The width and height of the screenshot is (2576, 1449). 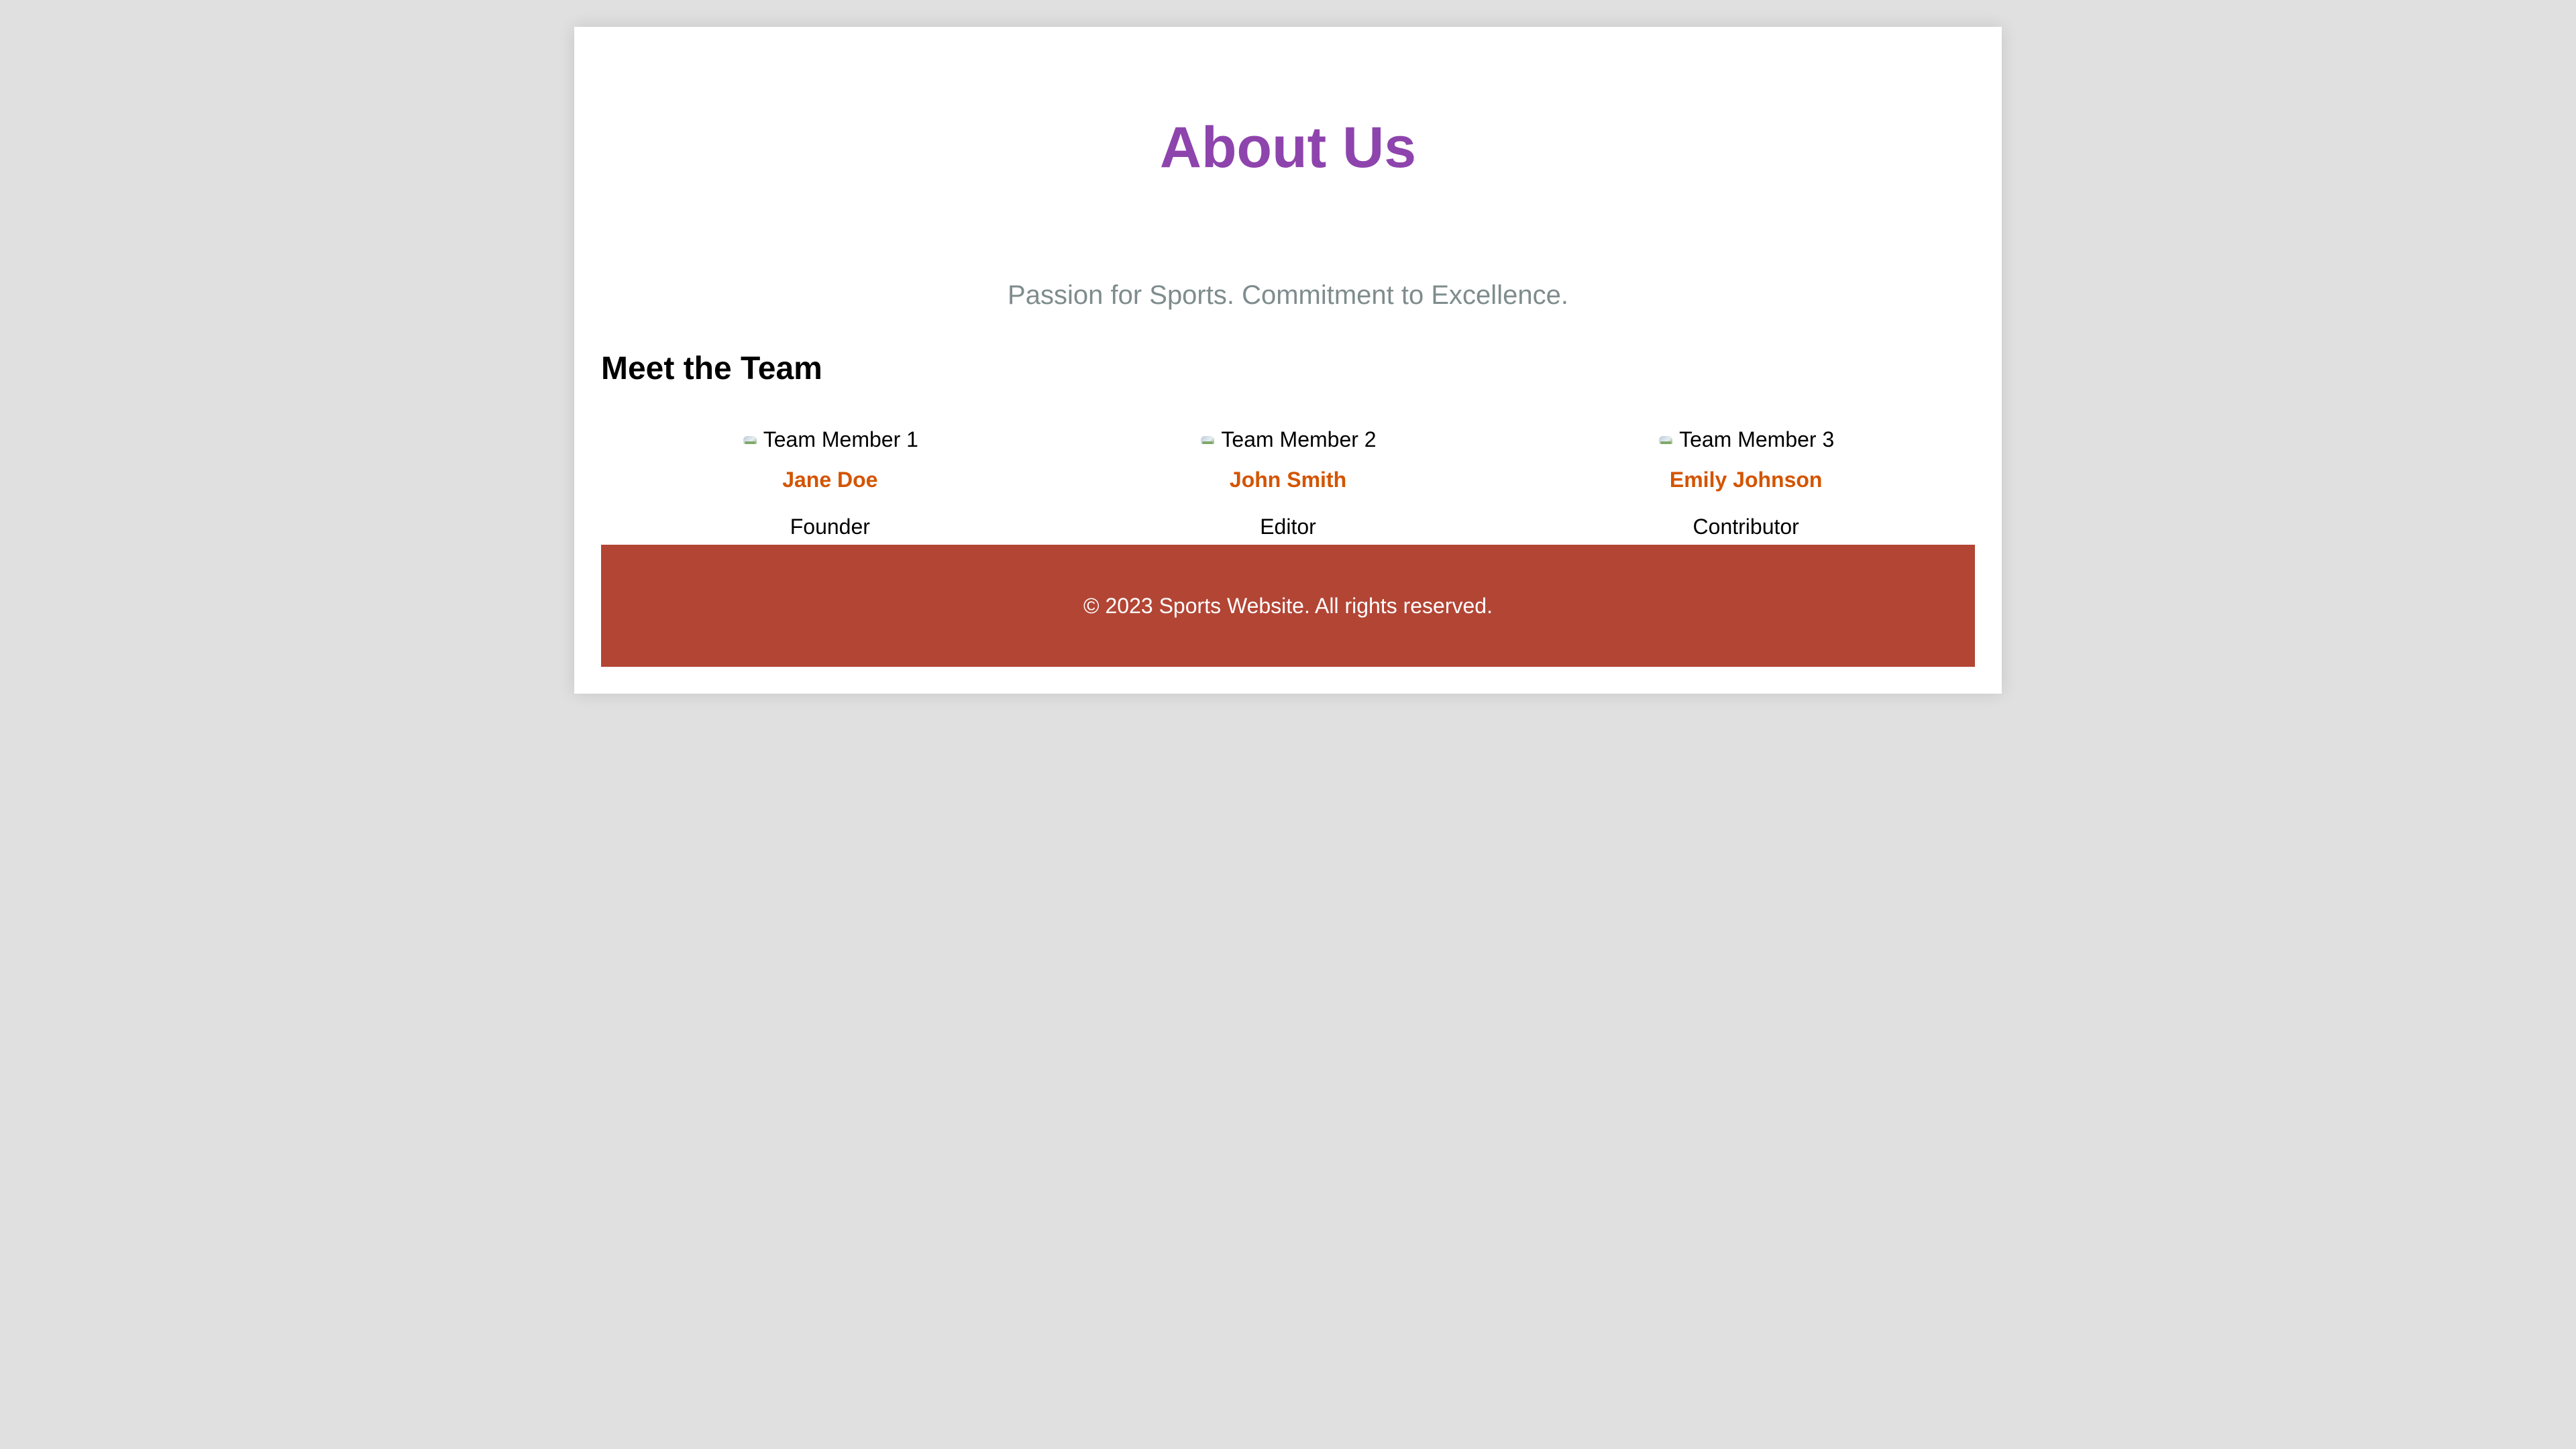 I want to click on member-photo: Team Member 3, so click(x=1746, y=439).